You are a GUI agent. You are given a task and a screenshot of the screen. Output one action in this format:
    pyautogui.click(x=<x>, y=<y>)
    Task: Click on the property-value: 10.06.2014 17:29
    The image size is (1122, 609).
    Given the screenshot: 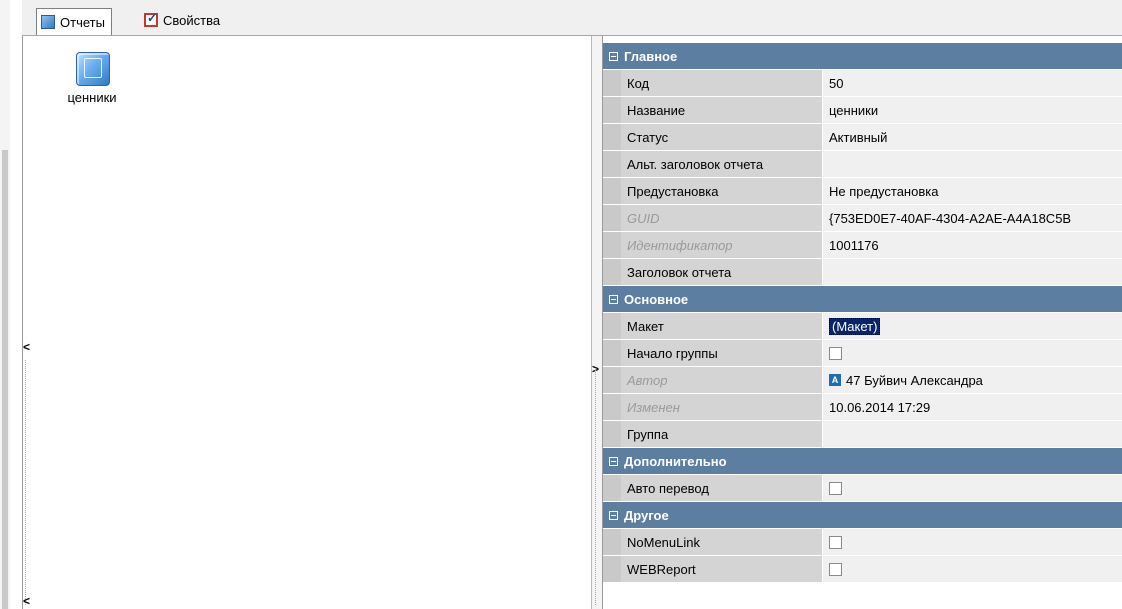 What is the action you would take?
    pyautogui.click(x=972, y=407)
    